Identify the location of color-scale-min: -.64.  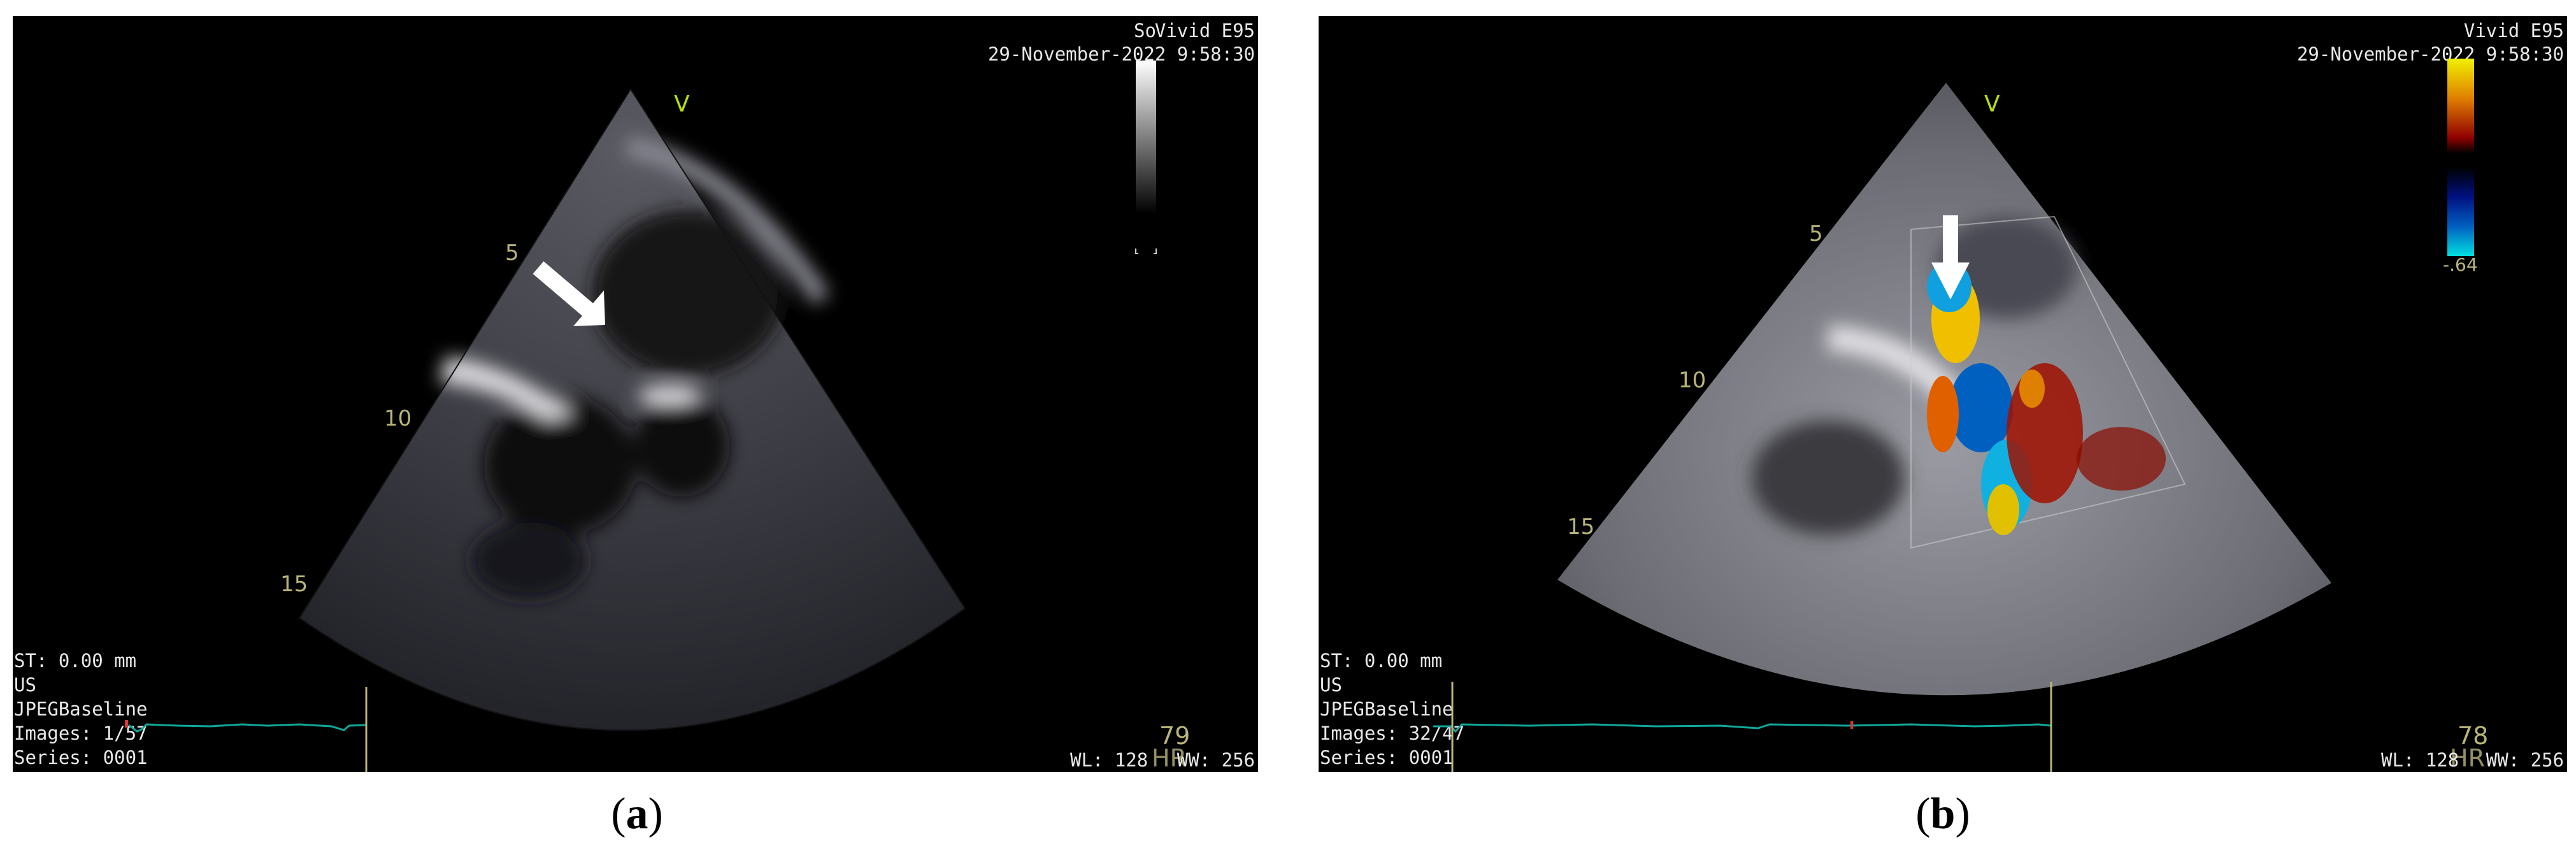
(2460, 264).